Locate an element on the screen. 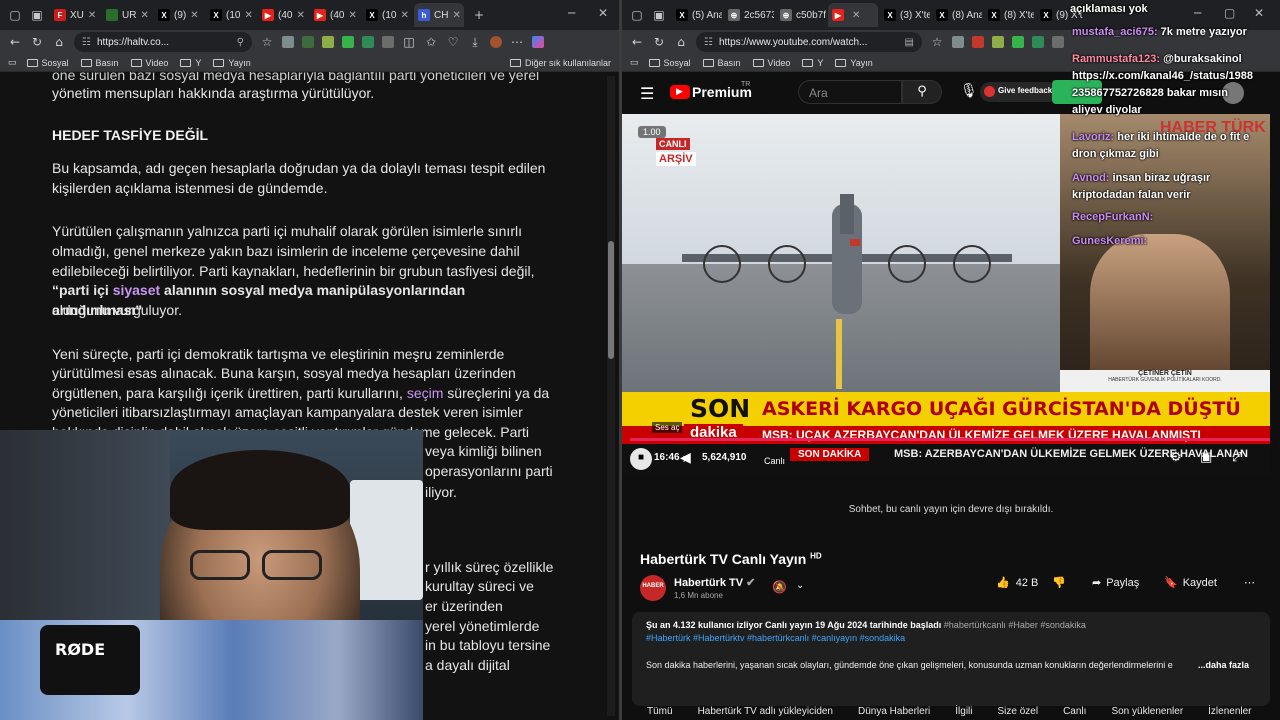 The height and width of the screenshot is (720, 1280). chevron-down-icon: ⌄ is located at coordinates (800, 585).